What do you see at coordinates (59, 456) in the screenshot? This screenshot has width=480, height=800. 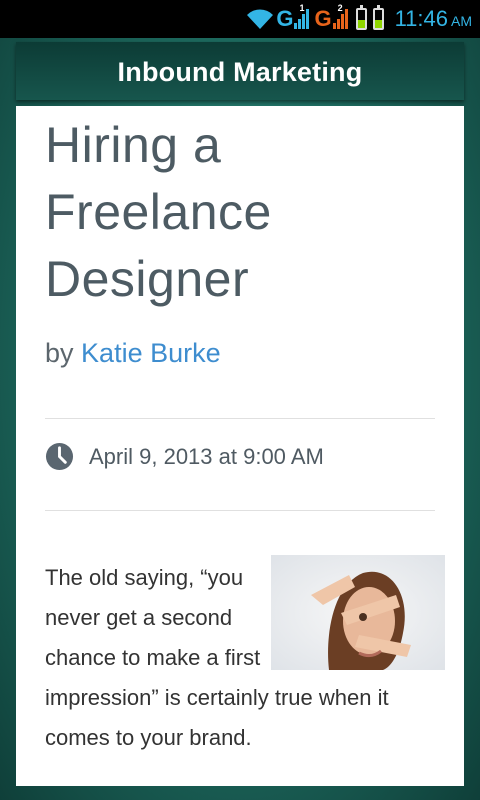 I see `clock-icon` at bounding box center [59, 456].